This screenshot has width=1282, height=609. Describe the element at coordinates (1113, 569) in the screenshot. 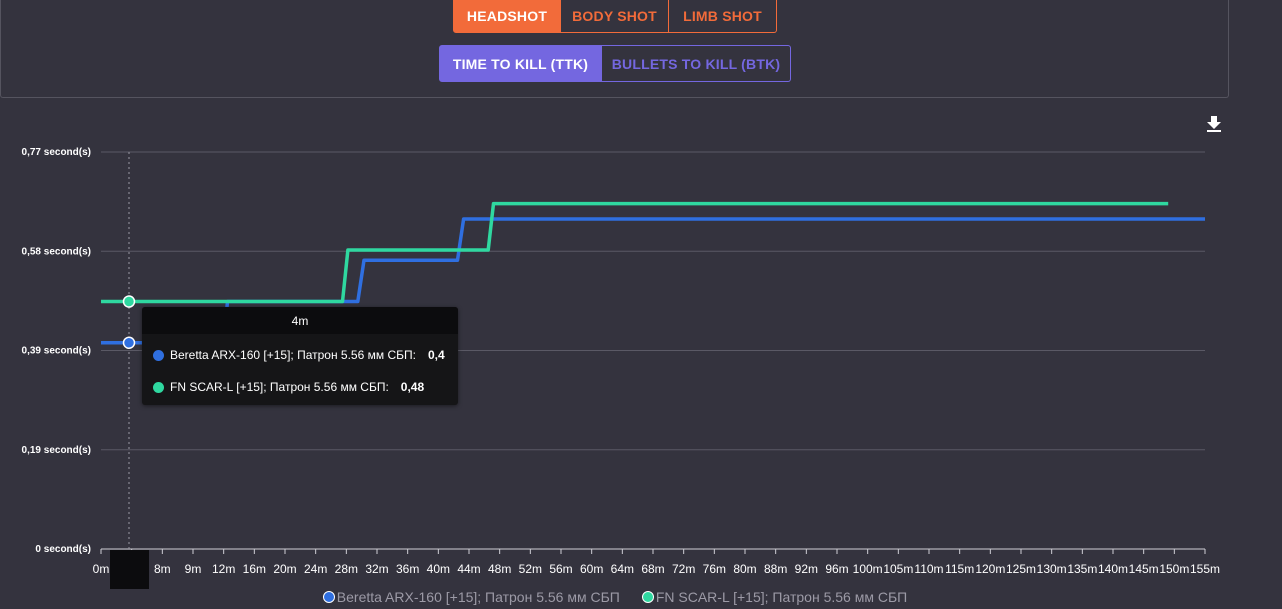

I see `x-tick-label: 140m` at that location.